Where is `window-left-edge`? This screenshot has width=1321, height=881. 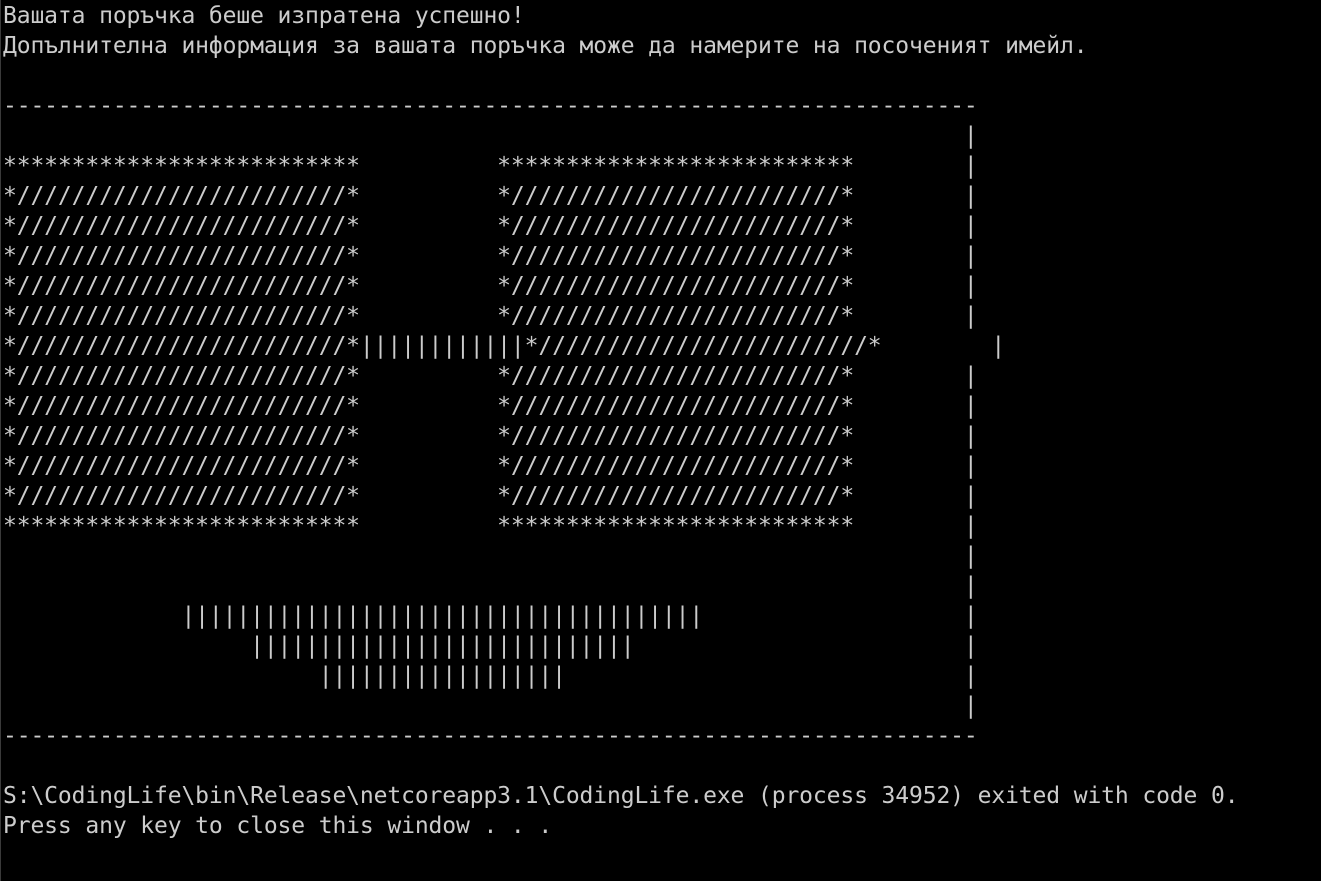
window-left-edge is located at coordinates (0, 440).